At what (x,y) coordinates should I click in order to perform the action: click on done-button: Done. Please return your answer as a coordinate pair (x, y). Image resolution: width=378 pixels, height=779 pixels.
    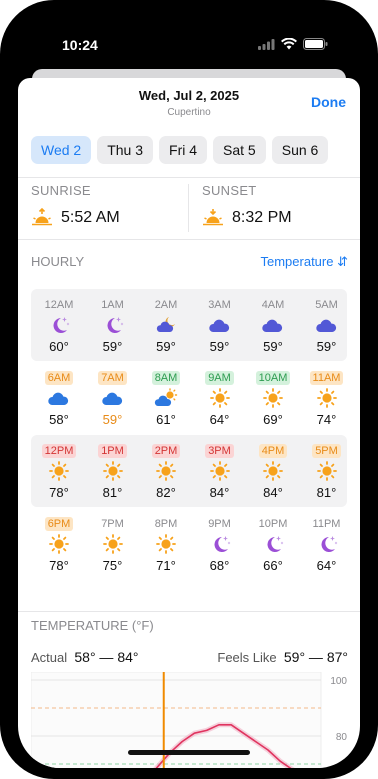
    Looking at the image, I should click on (328, 102).